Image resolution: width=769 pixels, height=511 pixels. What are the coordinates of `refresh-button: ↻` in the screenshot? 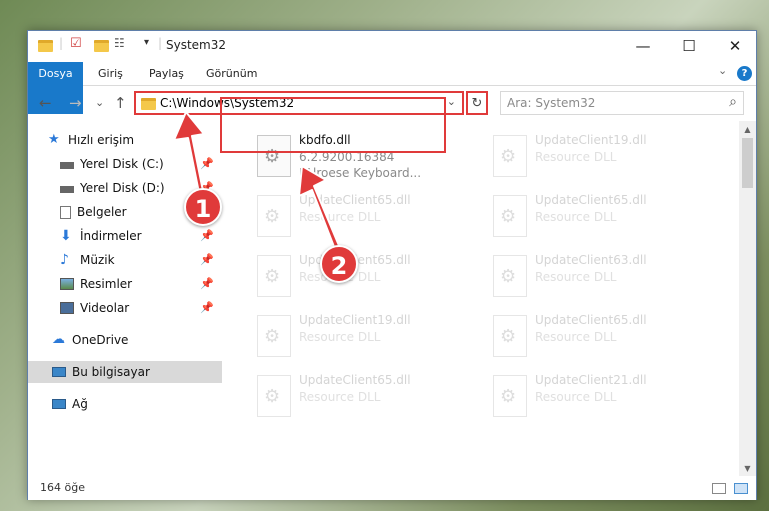 It's located at (477, 103).